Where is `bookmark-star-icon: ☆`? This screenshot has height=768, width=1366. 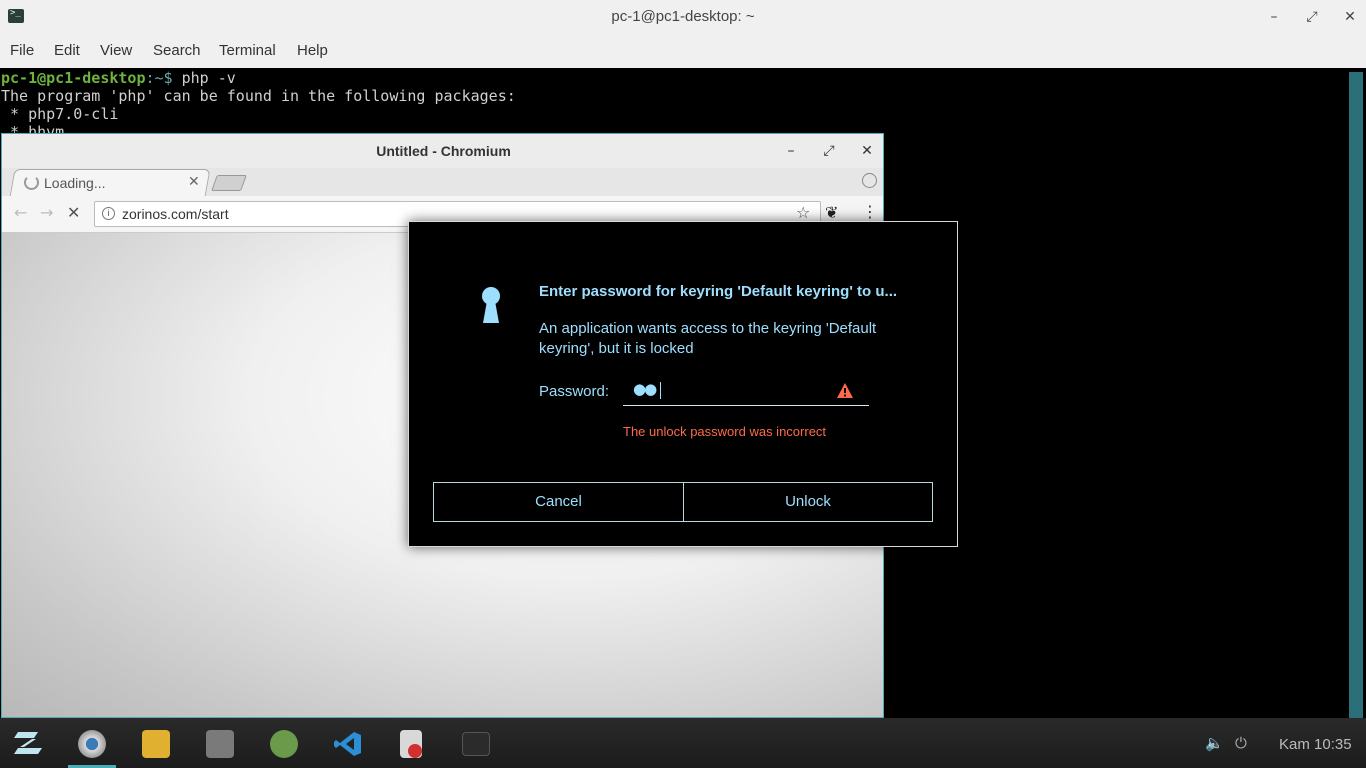 bookmark-star-icon: ☆ is located at coordinates (803, 212).